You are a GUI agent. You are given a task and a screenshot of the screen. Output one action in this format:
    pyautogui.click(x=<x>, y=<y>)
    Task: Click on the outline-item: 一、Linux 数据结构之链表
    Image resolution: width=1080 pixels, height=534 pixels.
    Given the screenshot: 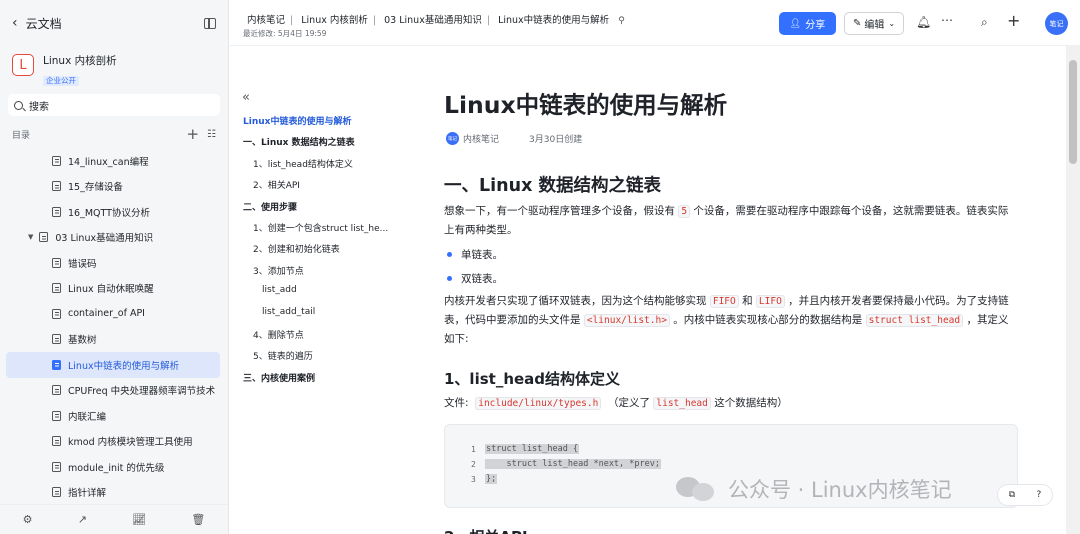 What is the action you would take?
    pyautogui.click(x=329, y=145)
    